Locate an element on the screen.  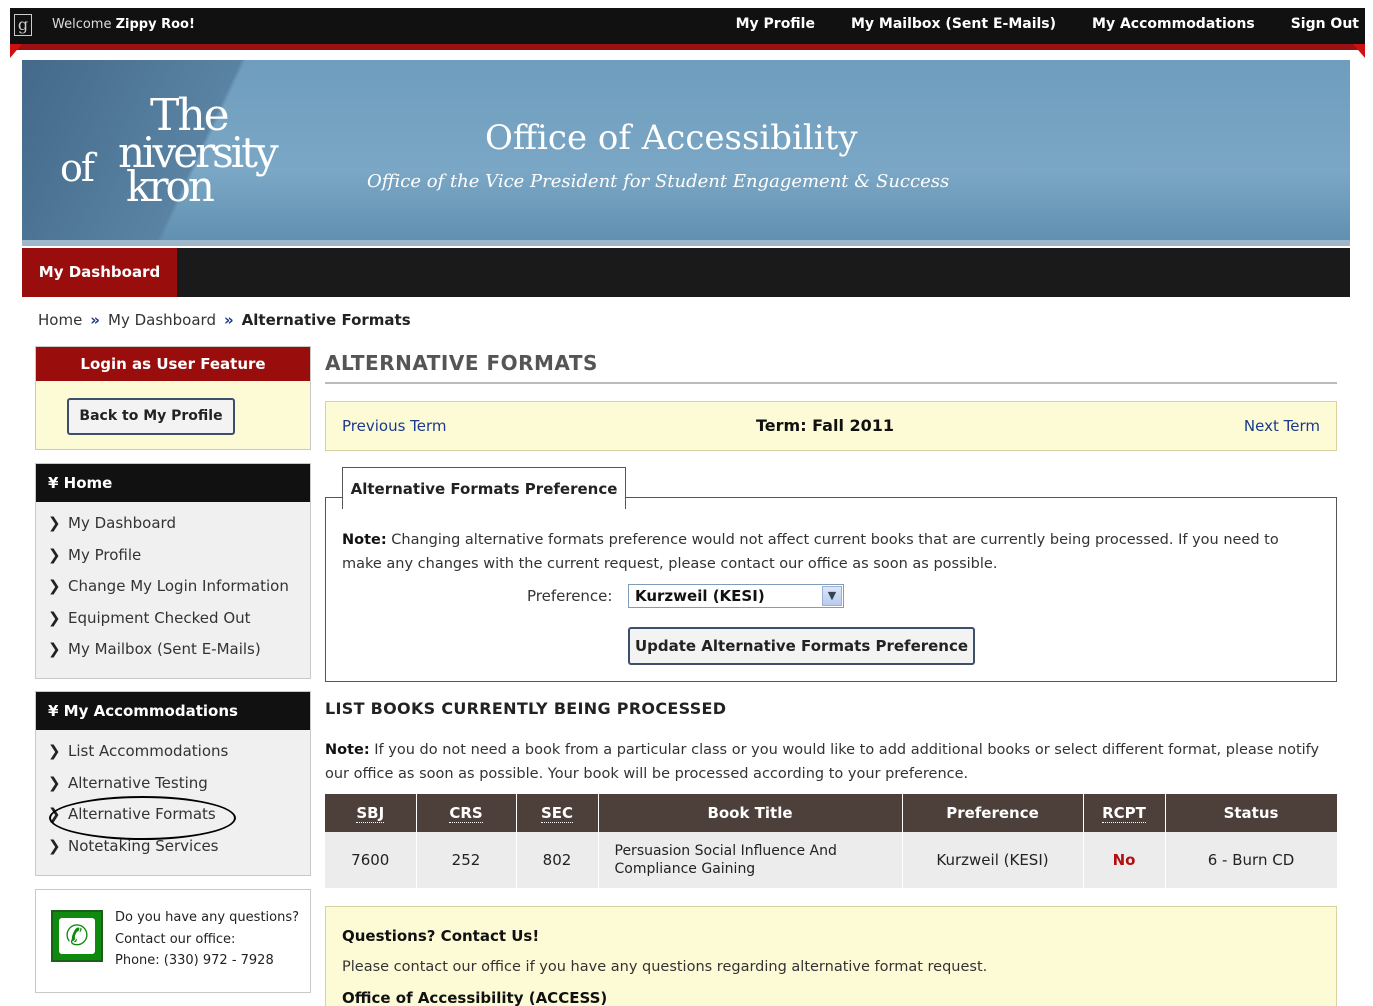
contact-heading: Questions? Contact Us! is located at coordinates (441, 936).